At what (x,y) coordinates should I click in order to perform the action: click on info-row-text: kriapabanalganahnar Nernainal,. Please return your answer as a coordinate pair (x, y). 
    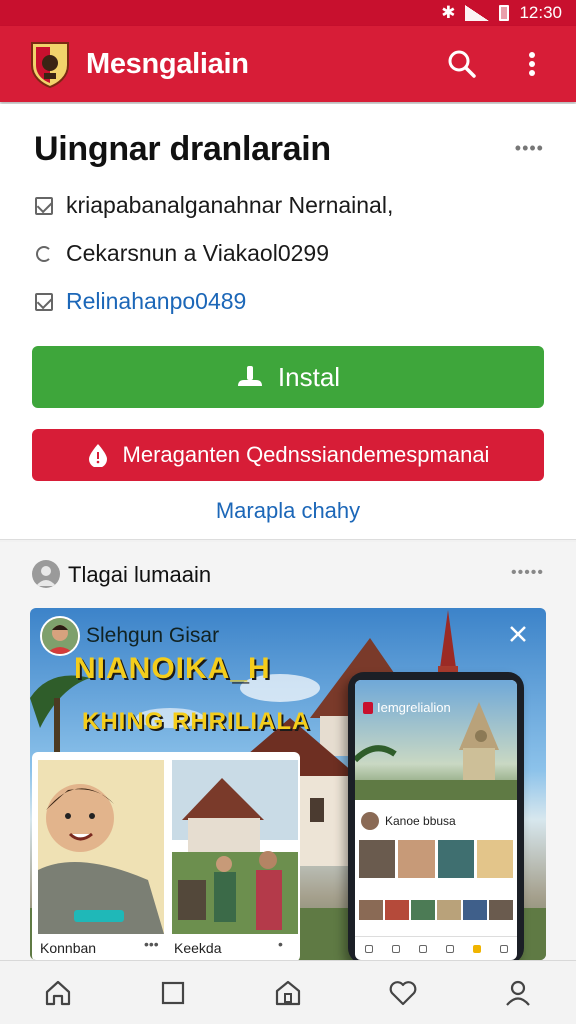
    Looking at the image, I should click on (230, 205).